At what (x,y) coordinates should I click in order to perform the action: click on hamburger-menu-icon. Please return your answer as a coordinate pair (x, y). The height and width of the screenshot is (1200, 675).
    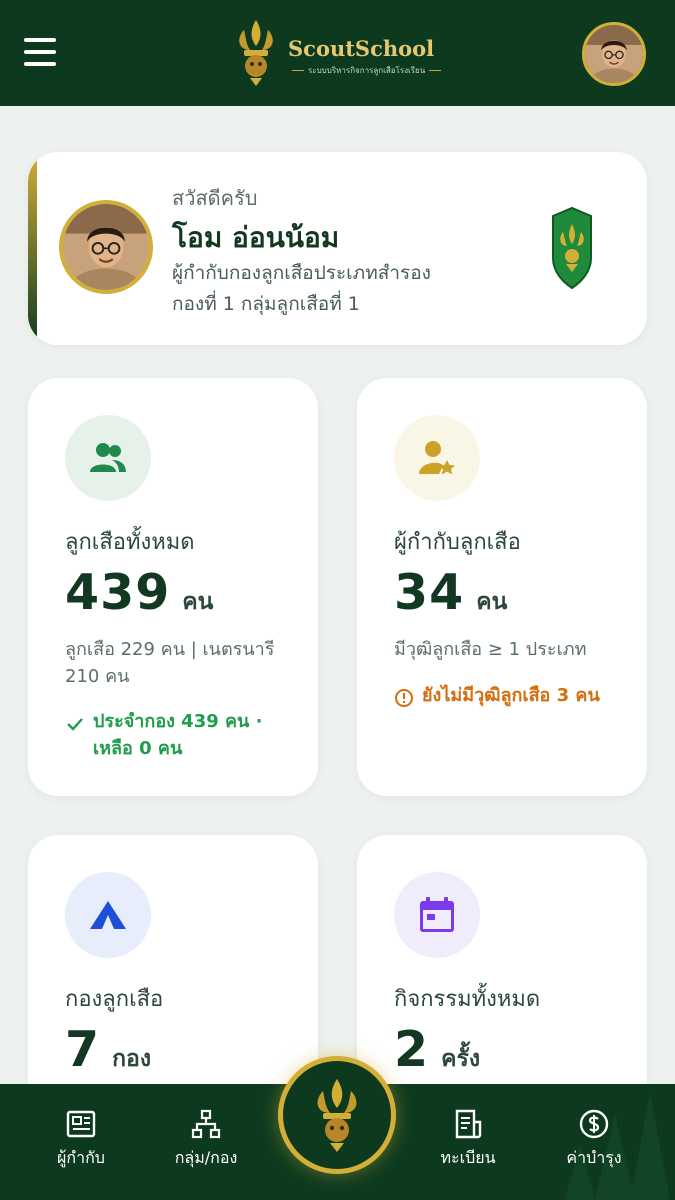
    Looking at the image, I should click on (40, 53).